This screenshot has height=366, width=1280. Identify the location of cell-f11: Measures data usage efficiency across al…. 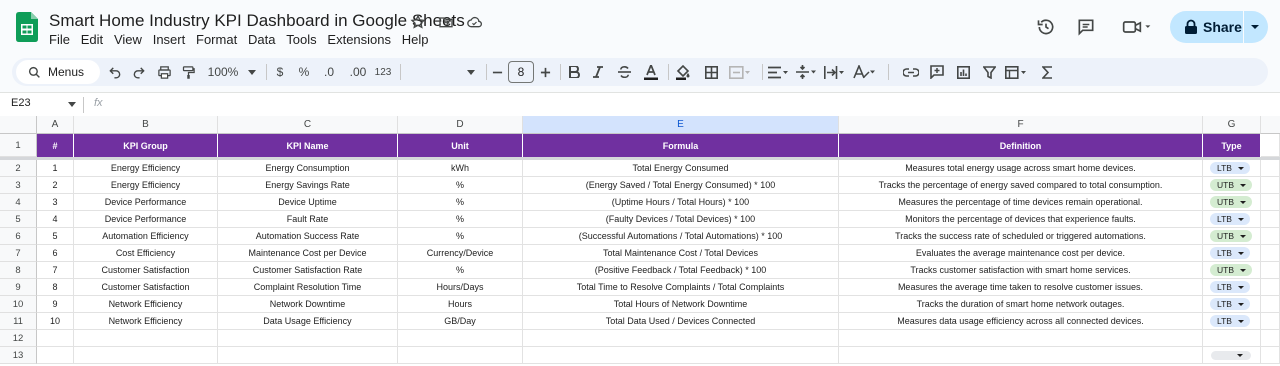
(1021, 321).